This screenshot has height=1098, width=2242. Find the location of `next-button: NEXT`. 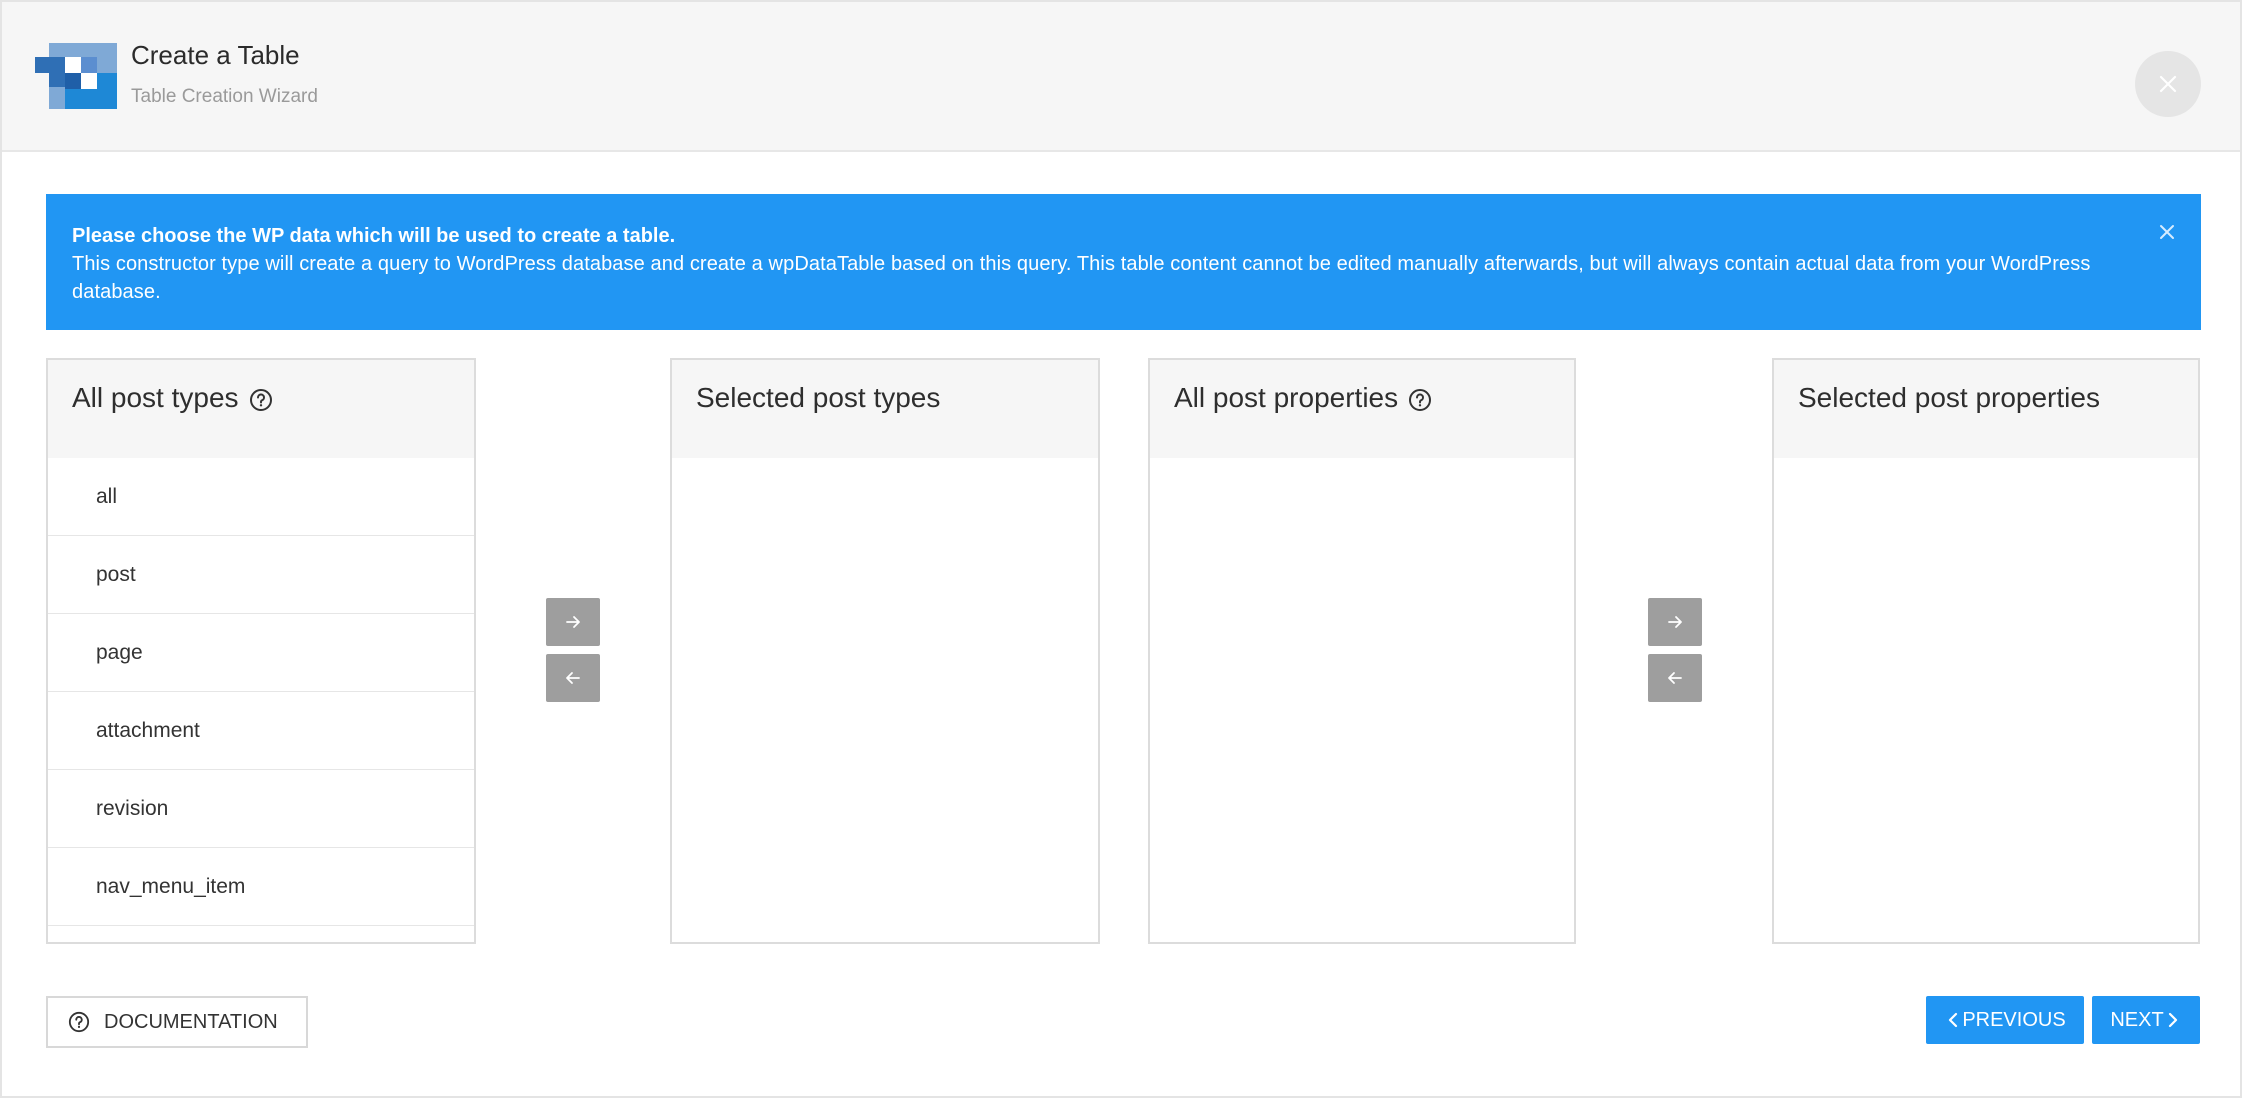

next-button: NEXT is located at coordinates (2146, 1020).